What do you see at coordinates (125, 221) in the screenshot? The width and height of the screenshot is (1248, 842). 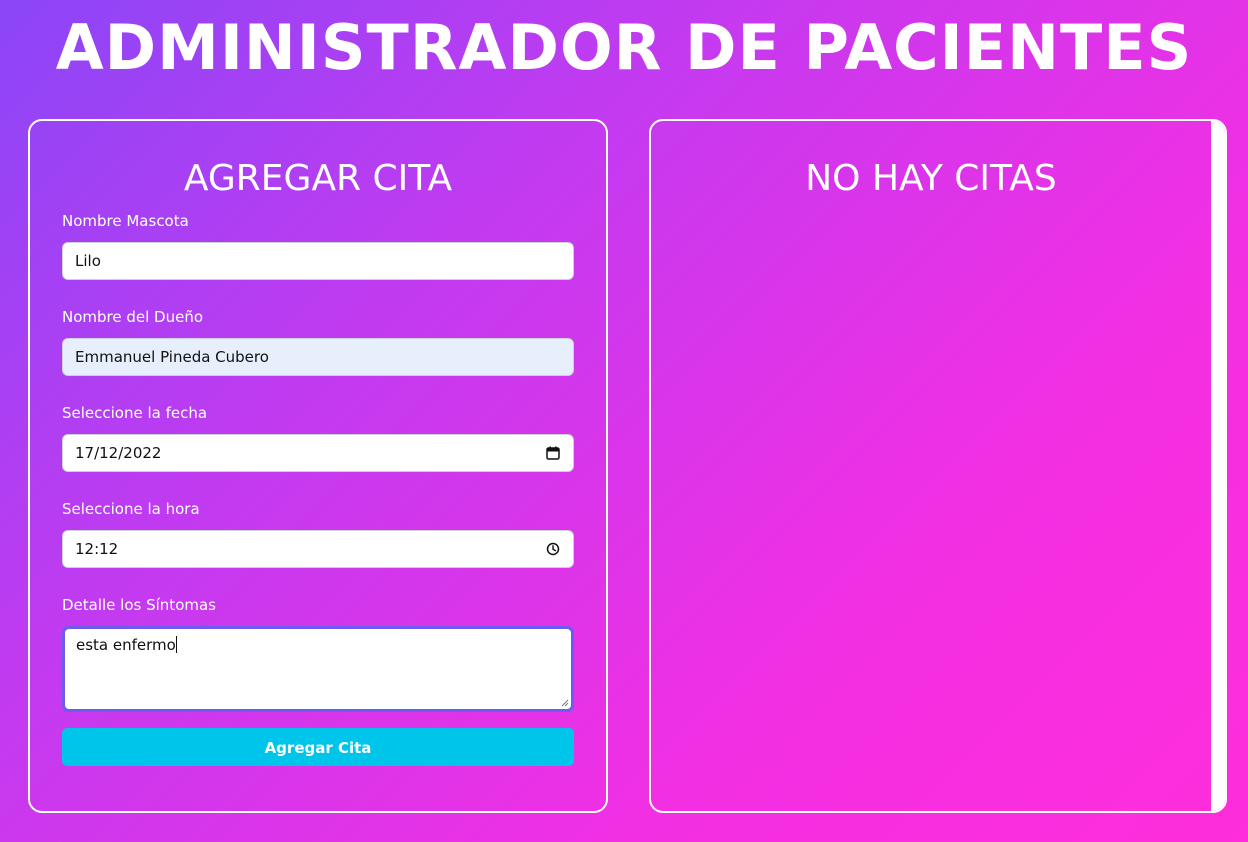 I see `pet-name-label: Nombre Mascota` at bounding box center [125, 221].